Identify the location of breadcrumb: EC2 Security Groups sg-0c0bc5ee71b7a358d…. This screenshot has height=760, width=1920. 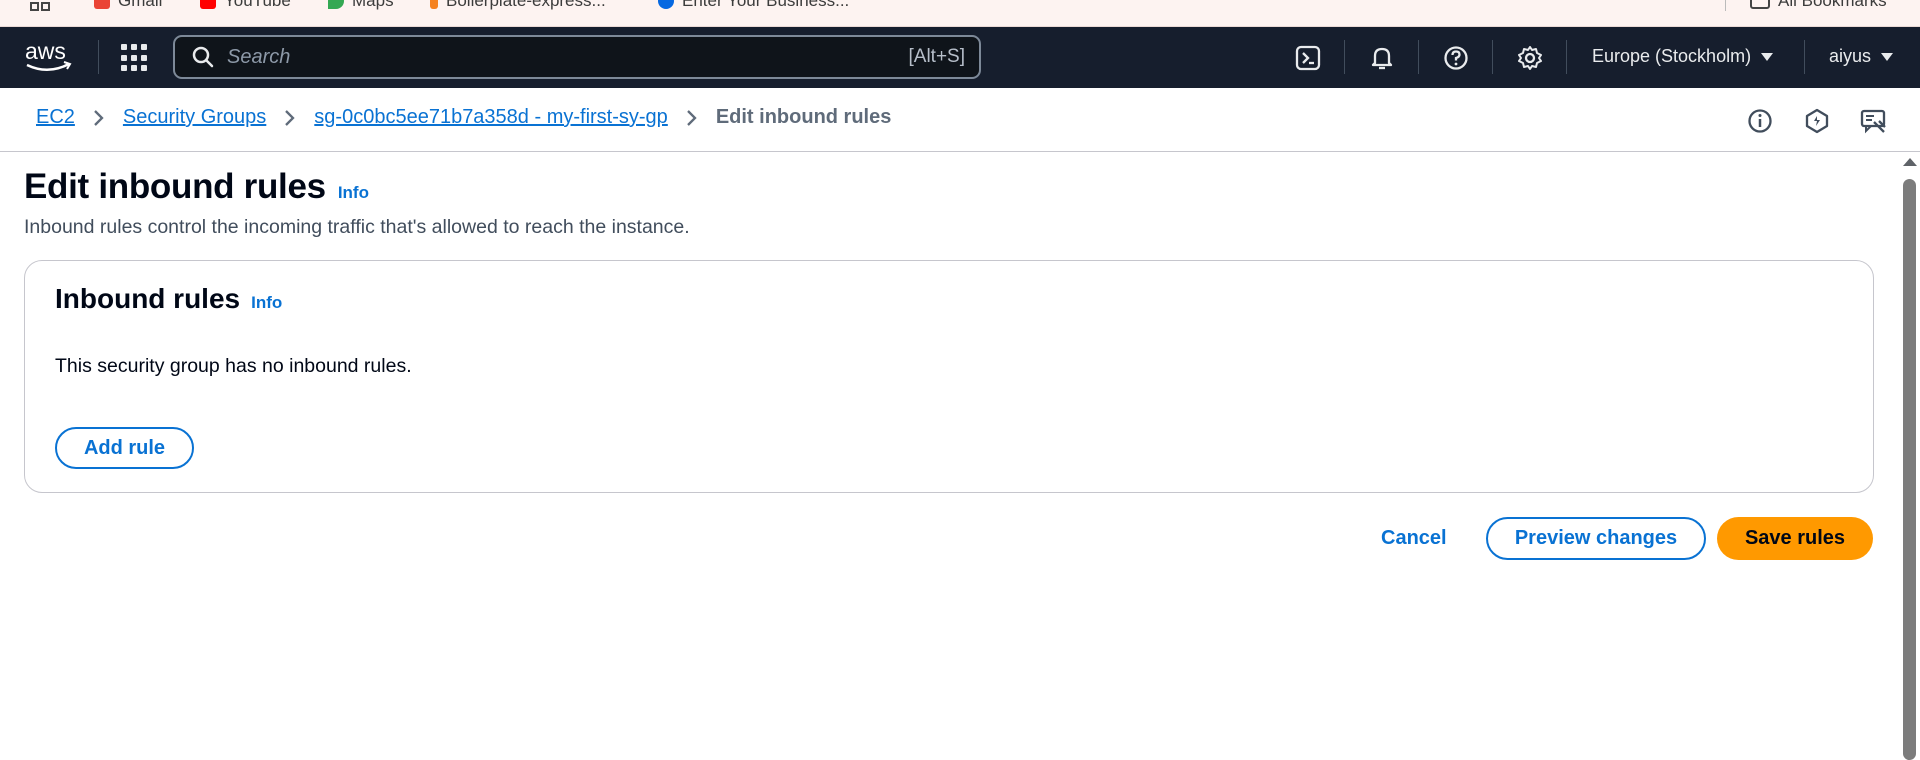
(463, 117).